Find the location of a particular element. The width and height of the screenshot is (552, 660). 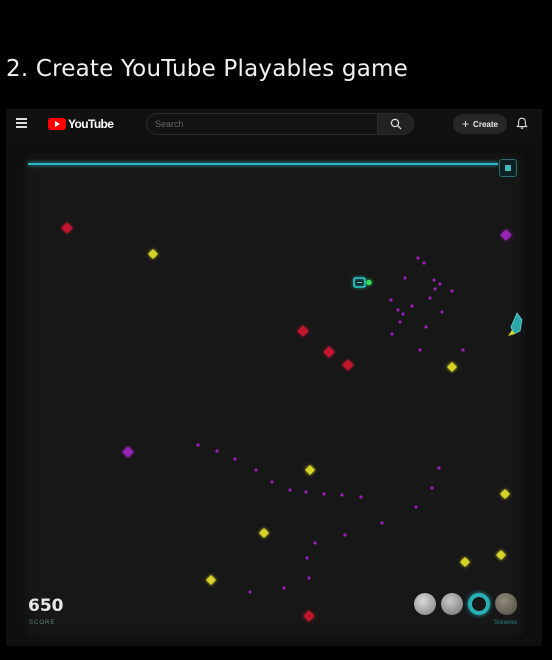

bell-icon is located at coordinates (522, 123).